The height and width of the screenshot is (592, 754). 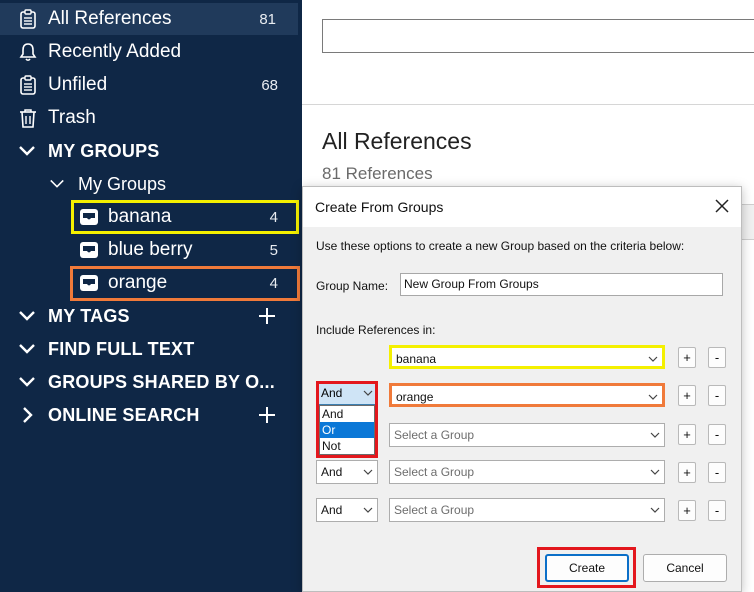 I want to click on group-select-2: orange, so click(x=527, y=395).